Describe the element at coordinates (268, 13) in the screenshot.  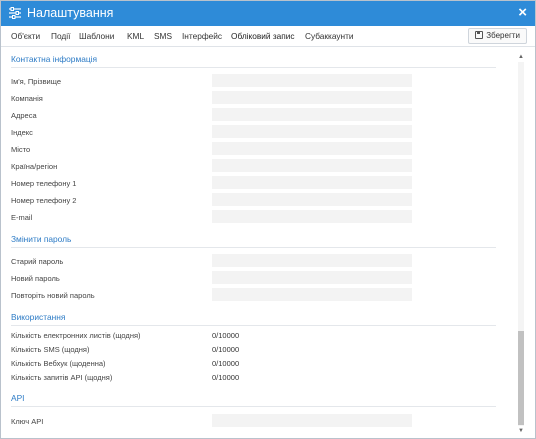
I see `title-bar: Налаштування ×` at that location.